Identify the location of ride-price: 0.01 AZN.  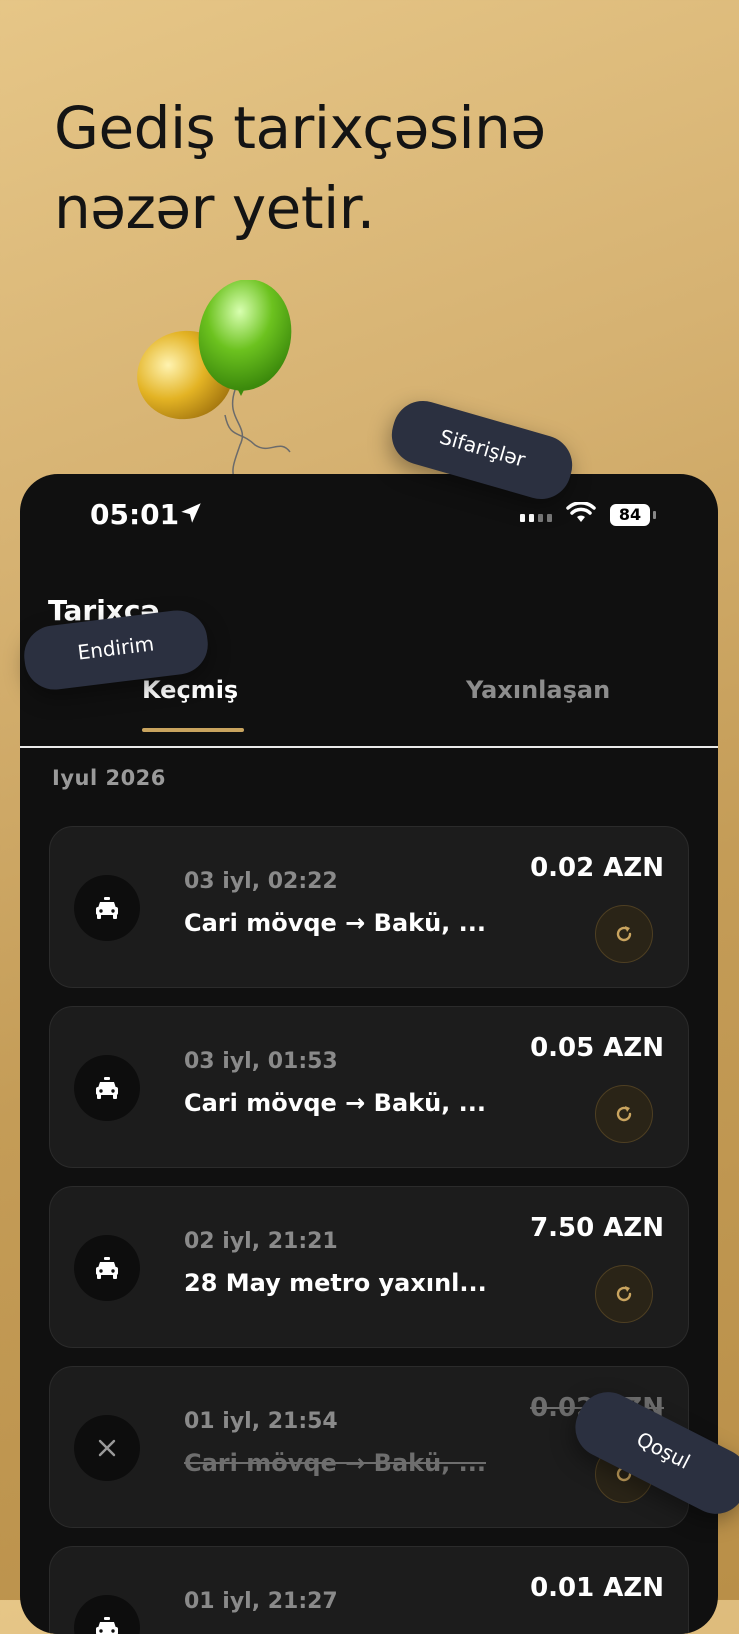
(597, 1588).